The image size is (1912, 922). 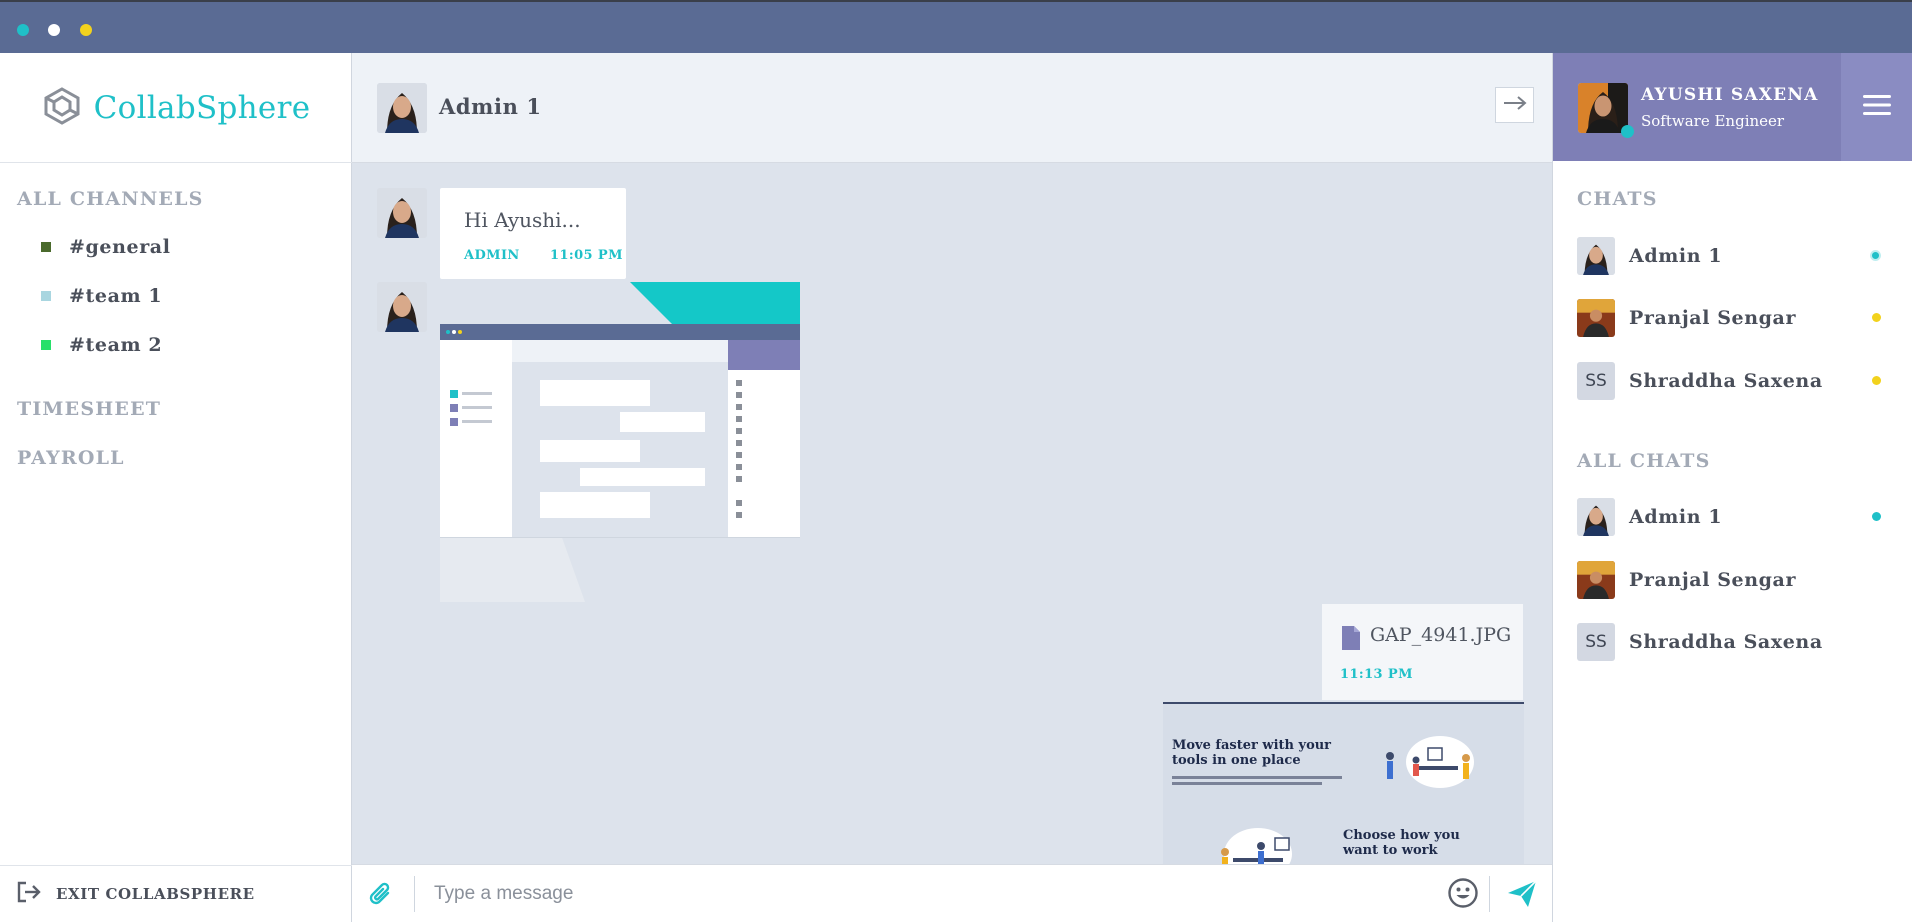 I want to click on chat-header: Admin 1, so click(x=952, y=108).